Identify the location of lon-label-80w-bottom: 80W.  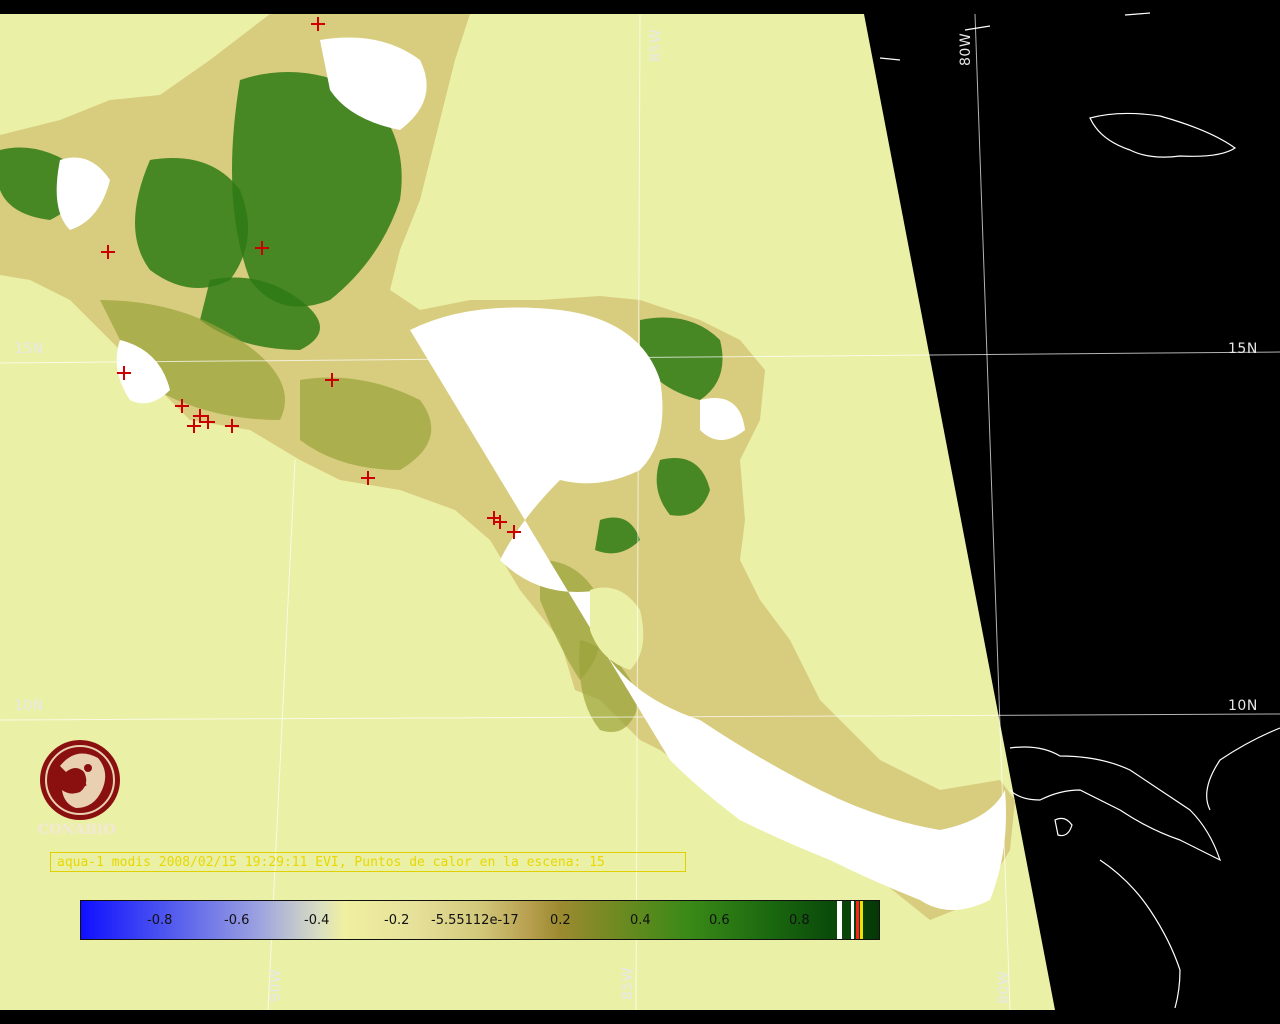
(1004, 987).